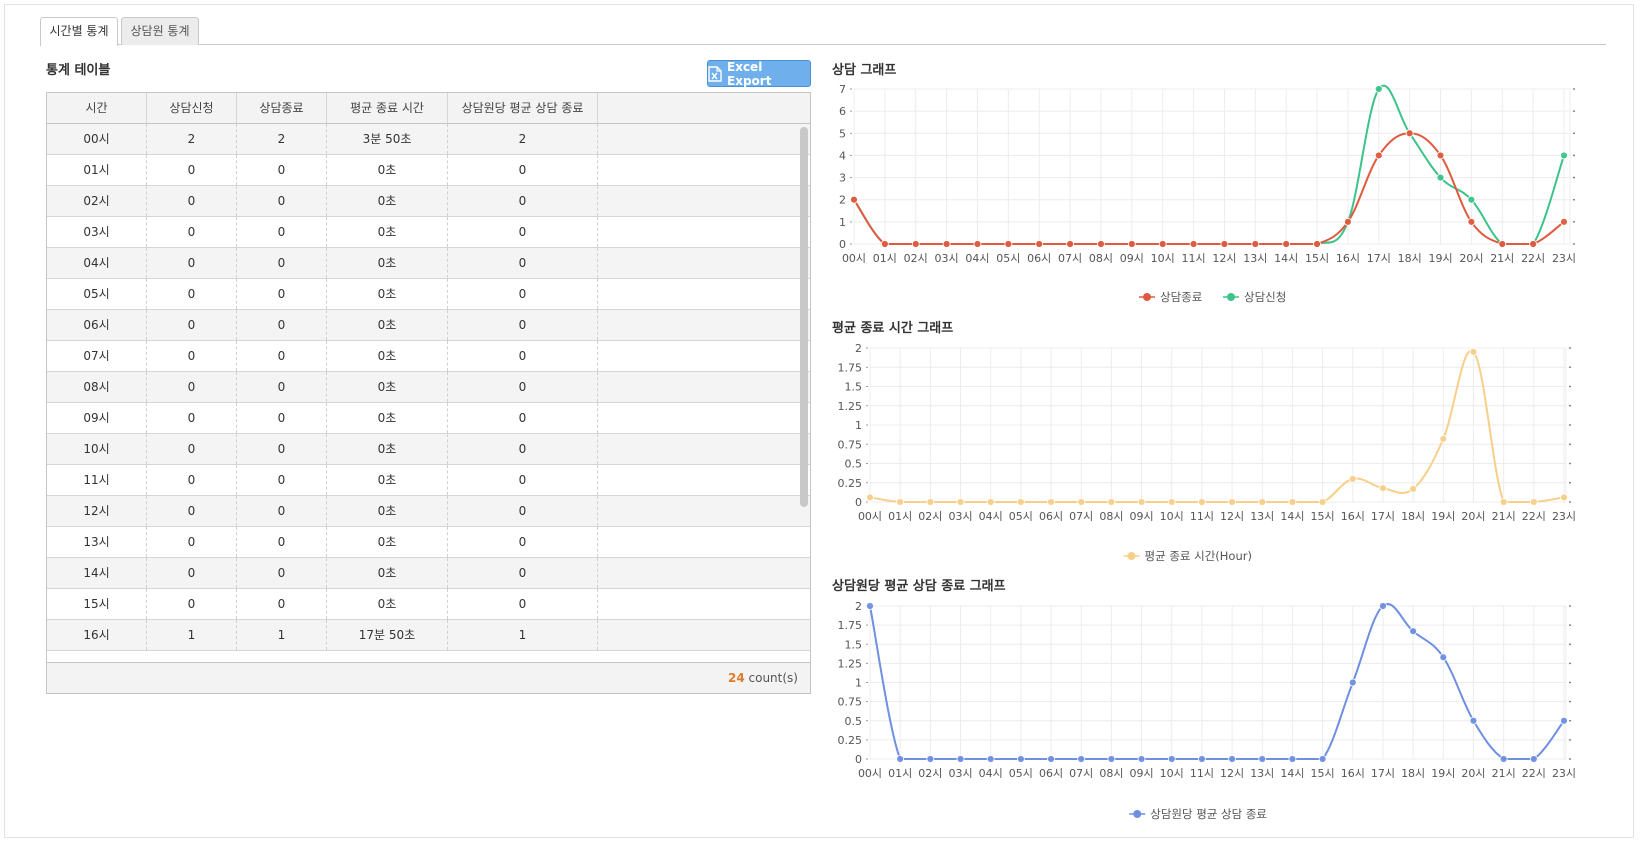 The width and height of the screenshot is (1642, 844). What do you see at coordinates (97, 263) in the screenshot?
I see `cell-time: 04시` at bounding box center [97, 263].